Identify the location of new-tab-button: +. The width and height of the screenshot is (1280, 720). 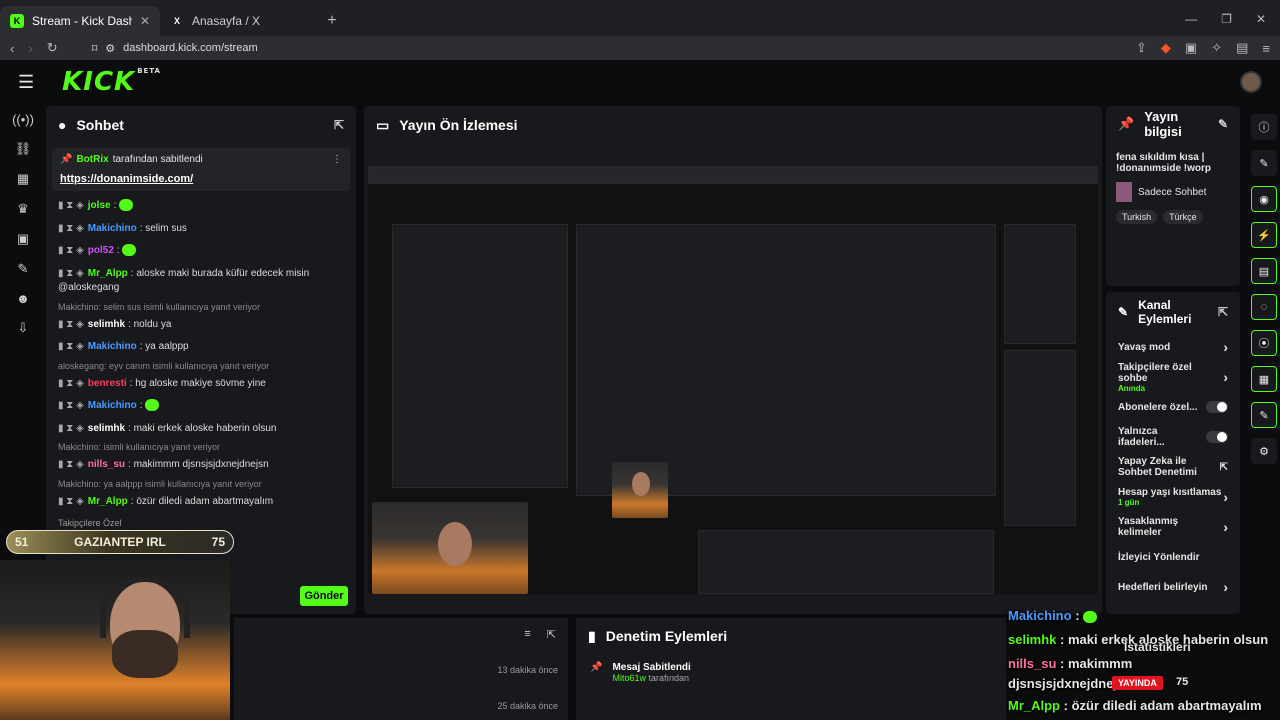
(332, 21).